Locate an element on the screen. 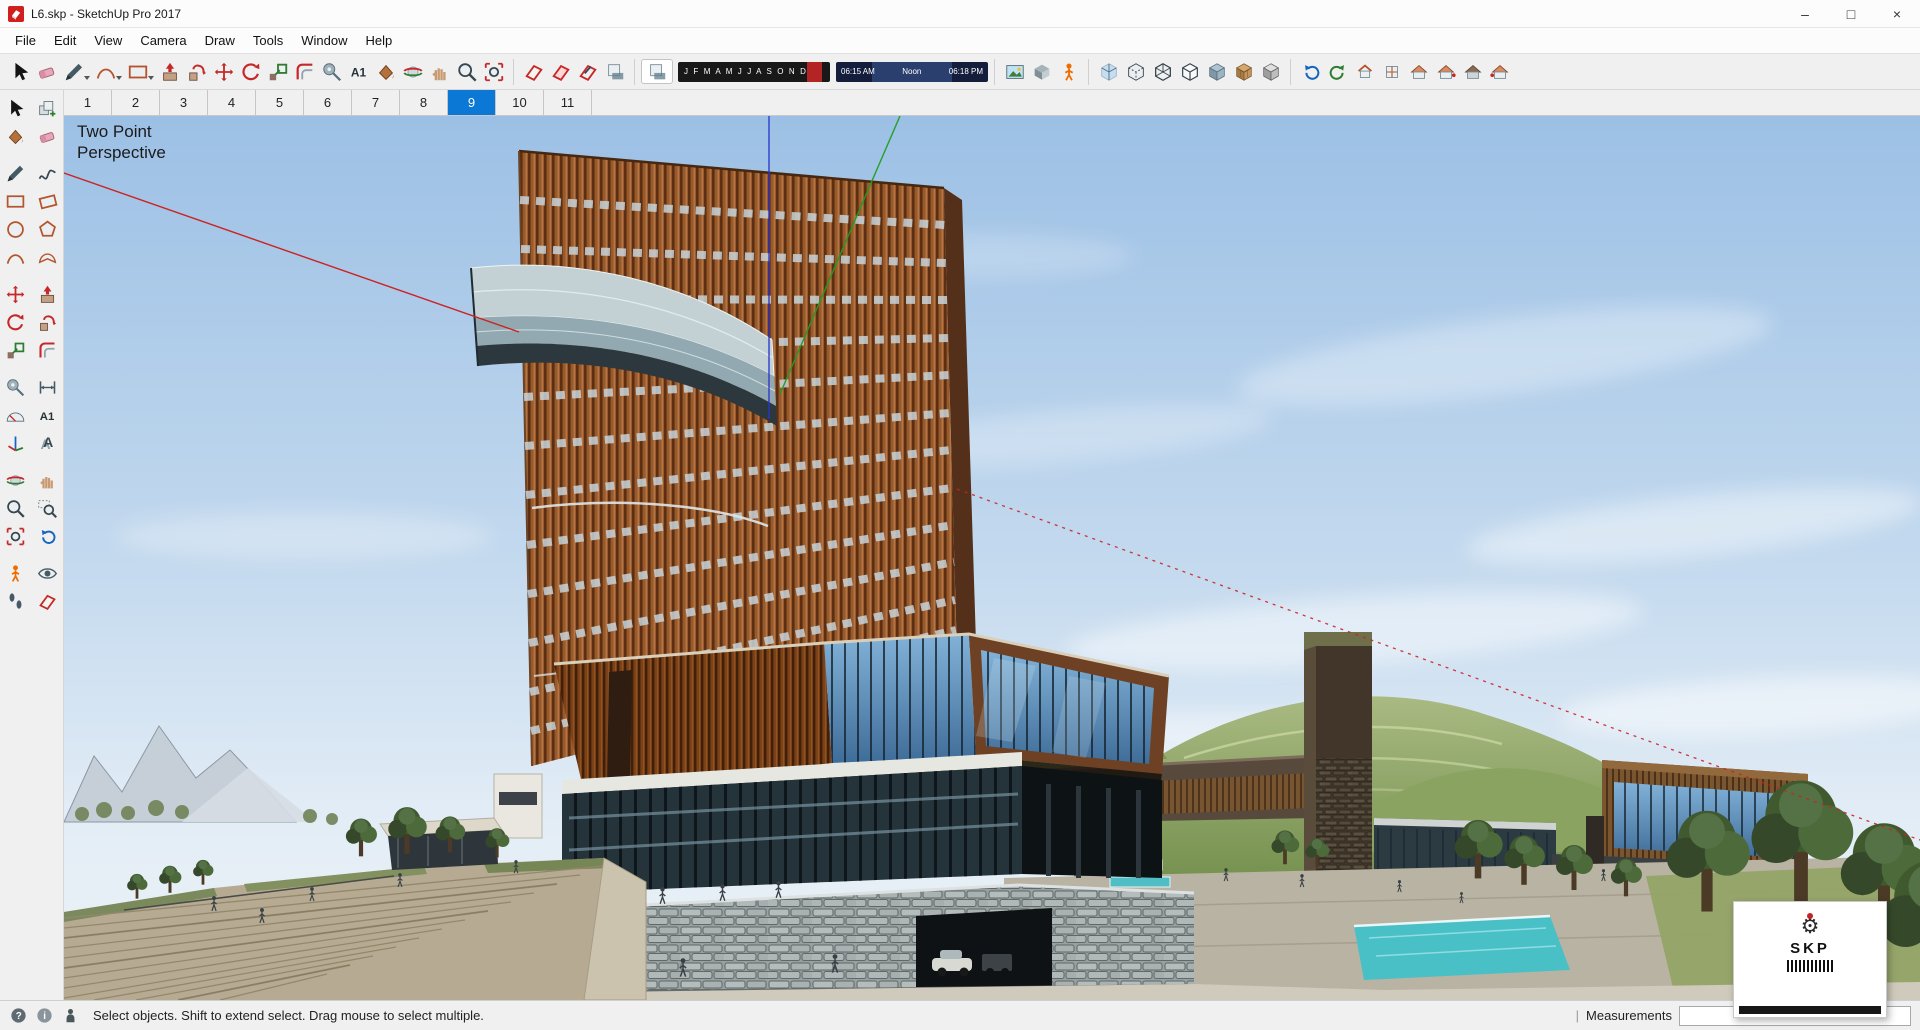 This screenshot has height=1030, width=1920. maximize-button: □ is located at coordinates (1851, 13).